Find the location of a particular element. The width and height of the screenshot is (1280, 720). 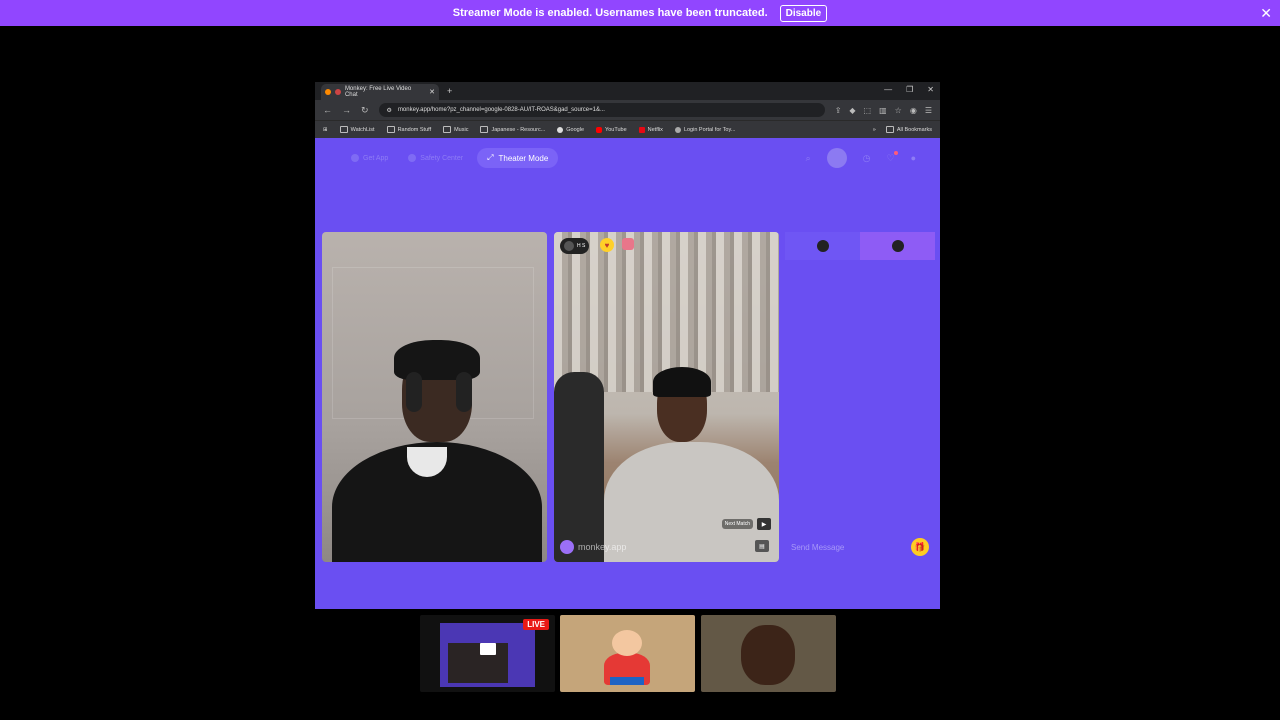

menu-icon: ☰ is located at coordinates (928, 110).